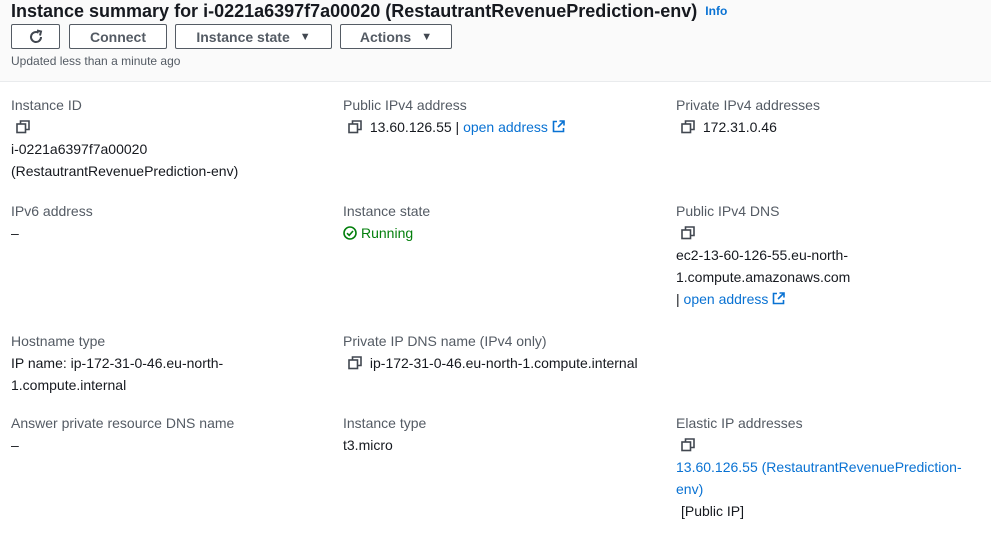 The width and height of the screenshot is (991, 536). Describe the element at coordinates (385, 423) in the screenshot. I see `field-label: Instance type` at that location.